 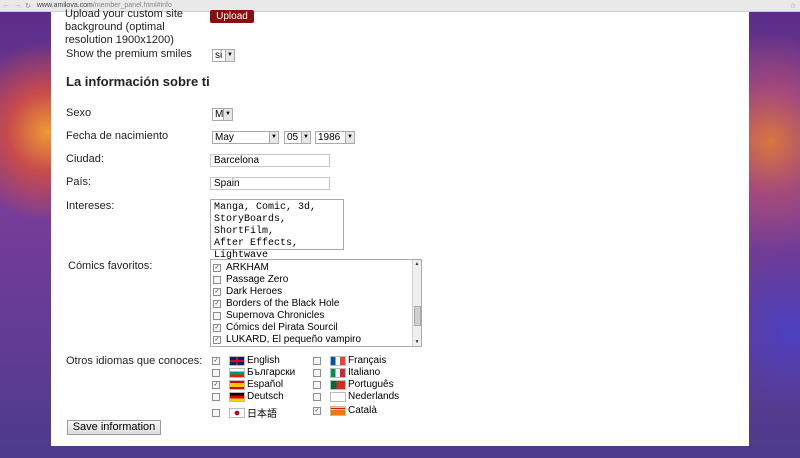 I want to click on language-option: Български, so click(x=253, y=372).